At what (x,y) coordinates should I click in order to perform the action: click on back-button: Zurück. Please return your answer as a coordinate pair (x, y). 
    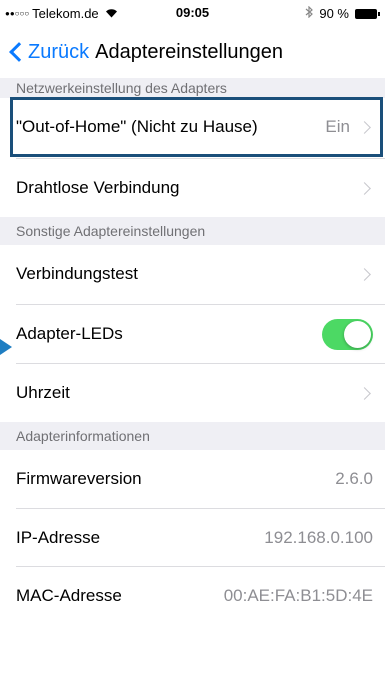
    Looking at the image, I should click on (47, 52).